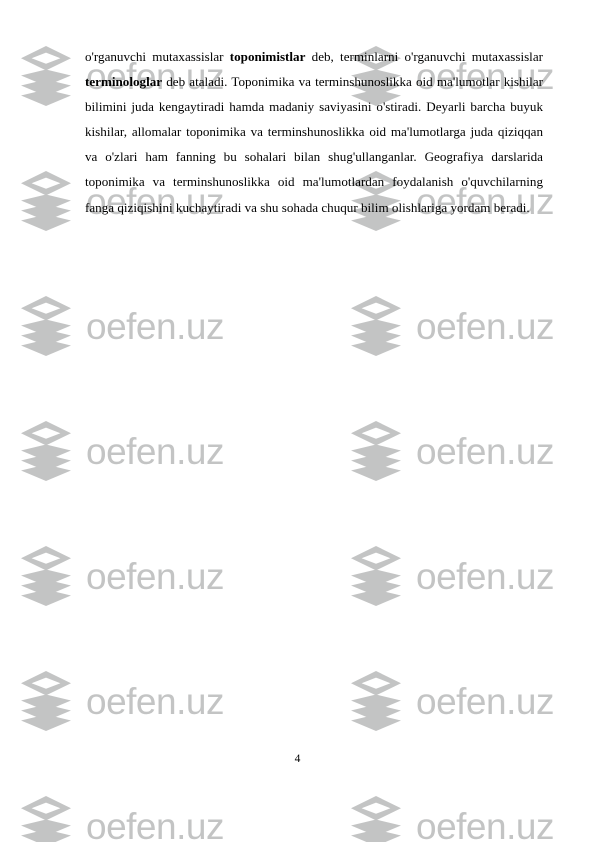  What do you see at coordinates (157, 56) in the screenshot?
I see `text-run: o'rganuvchi mutaxassislar` at bounding box center [157, 56].